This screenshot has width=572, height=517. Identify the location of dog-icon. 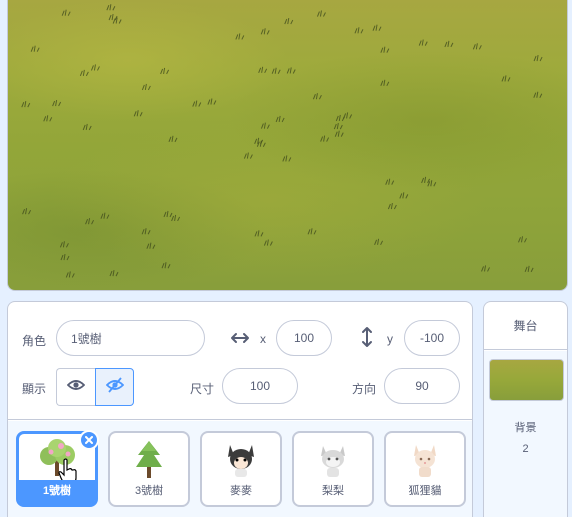
(241, 461).